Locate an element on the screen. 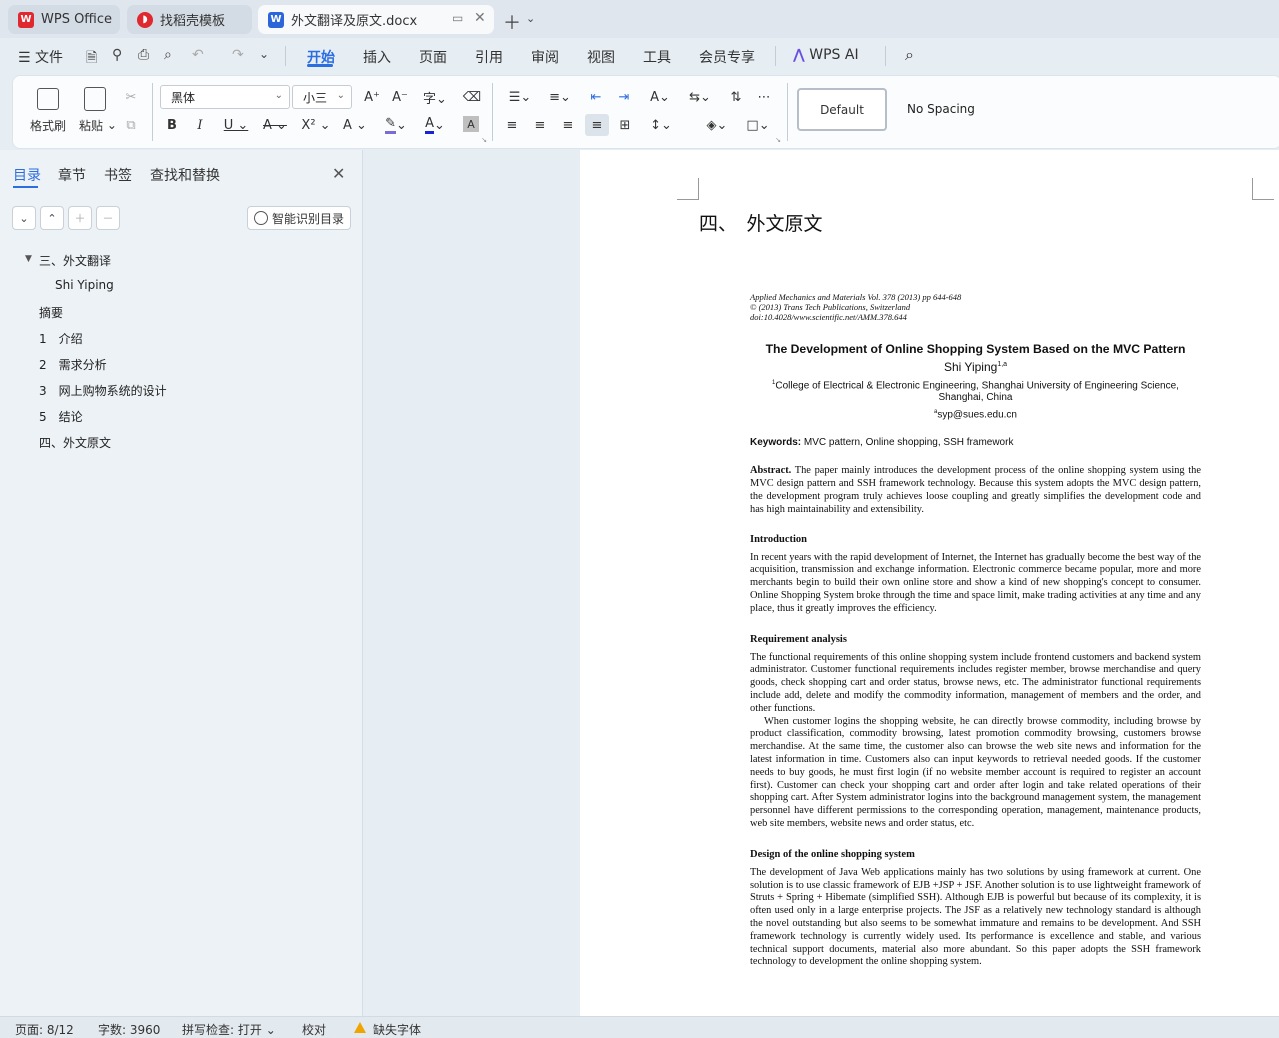 This screenshot has height=1038, width=1279. format-painter-button: 格式刷 is located at coordinates (48, 125).